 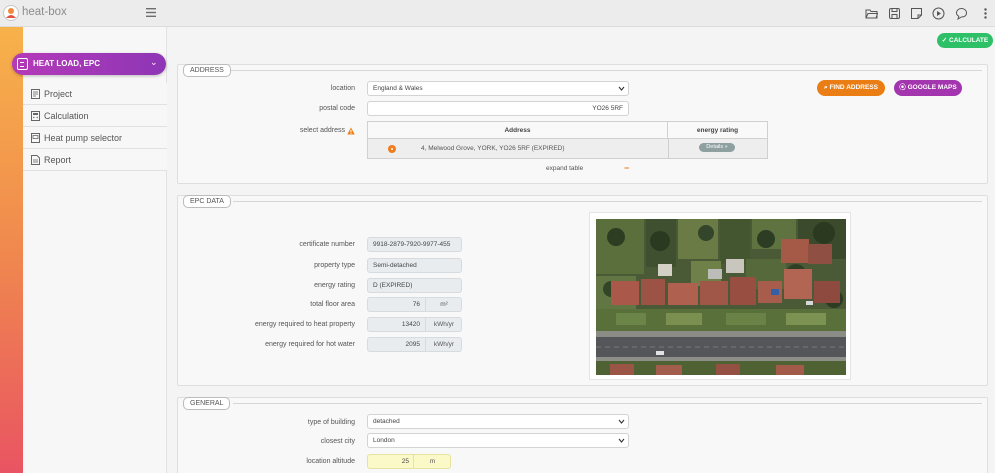 I want to click on epc-data-section-tab: EPC DATA, so click(x=207, y=201).